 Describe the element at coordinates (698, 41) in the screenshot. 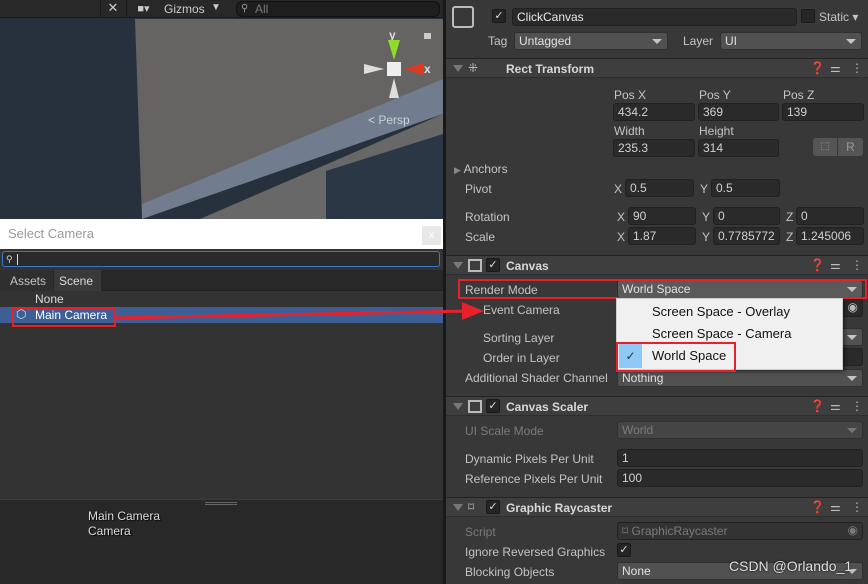

I see `layer-label: Layer` at that location.